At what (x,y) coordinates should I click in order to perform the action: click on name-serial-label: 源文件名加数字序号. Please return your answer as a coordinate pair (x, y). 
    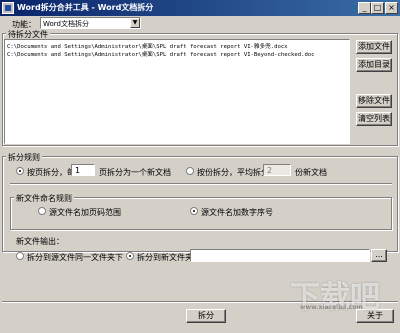
    Looking at the image, I should click on (237, 212).